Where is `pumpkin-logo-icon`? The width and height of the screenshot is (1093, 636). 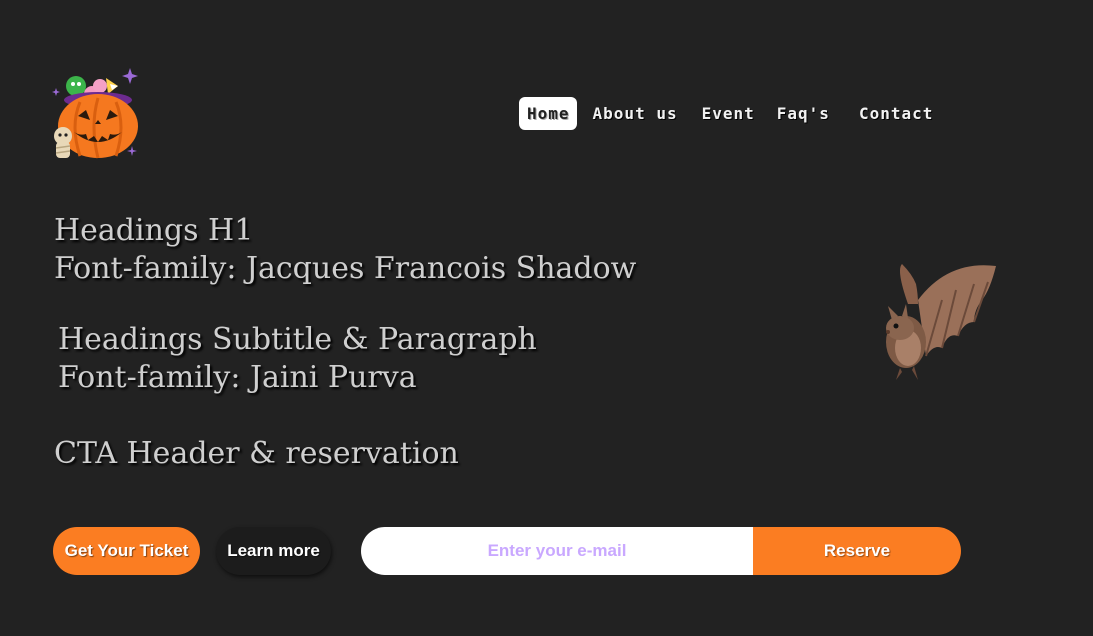
pumpkin-logo-icon is located at coordinates (96, 112).